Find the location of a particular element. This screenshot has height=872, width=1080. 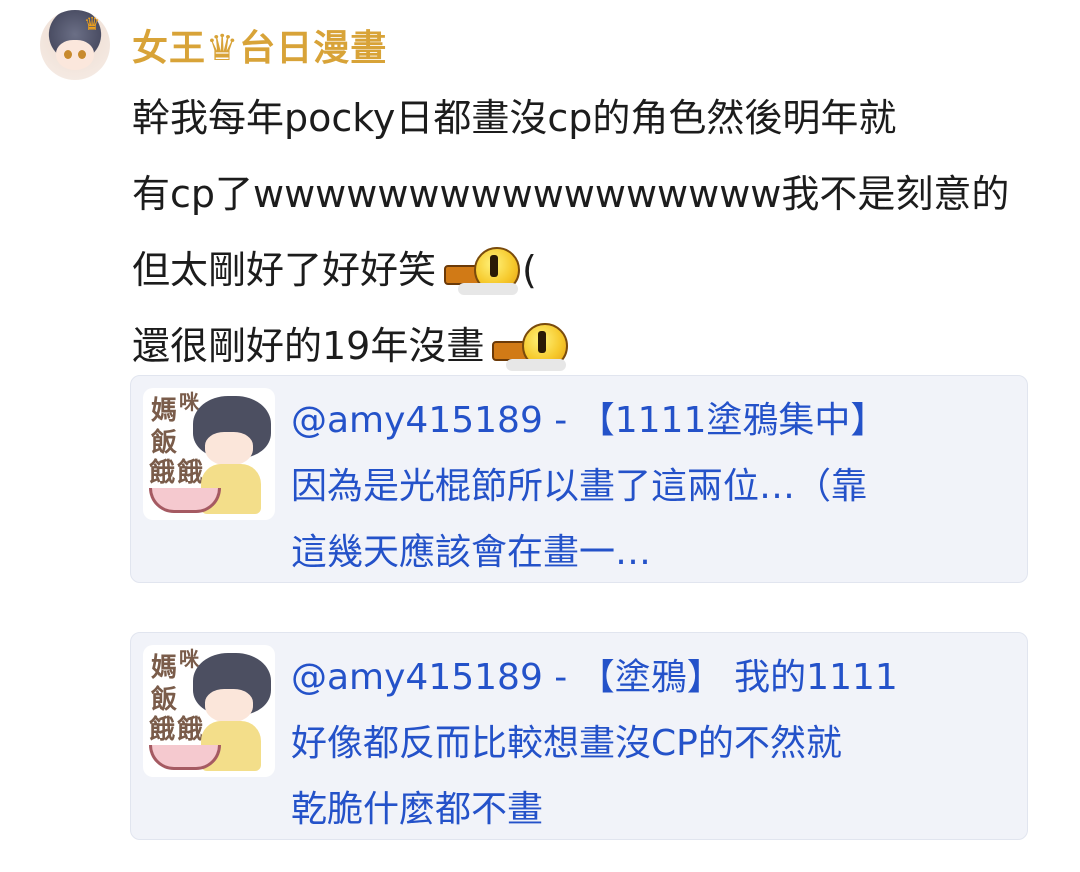

avatar-face is located at coordinates (75, 55).